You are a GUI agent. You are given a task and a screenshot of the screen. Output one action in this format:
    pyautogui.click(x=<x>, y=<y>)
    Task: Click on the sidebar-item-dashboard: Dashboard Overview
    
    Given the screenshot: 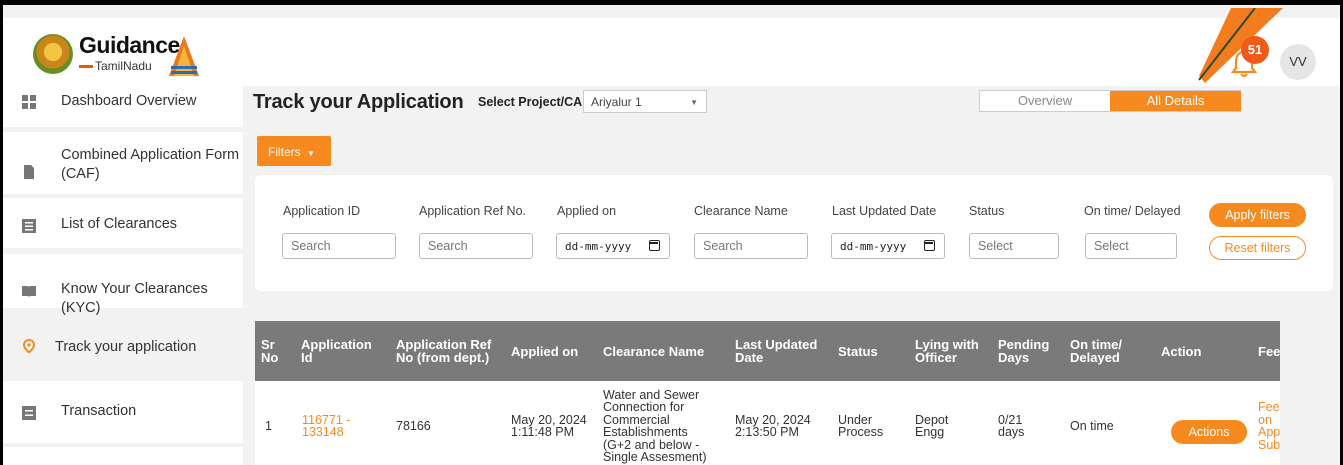 What is the action you would take?
    pyautogui.click(x=123, y=106)
    